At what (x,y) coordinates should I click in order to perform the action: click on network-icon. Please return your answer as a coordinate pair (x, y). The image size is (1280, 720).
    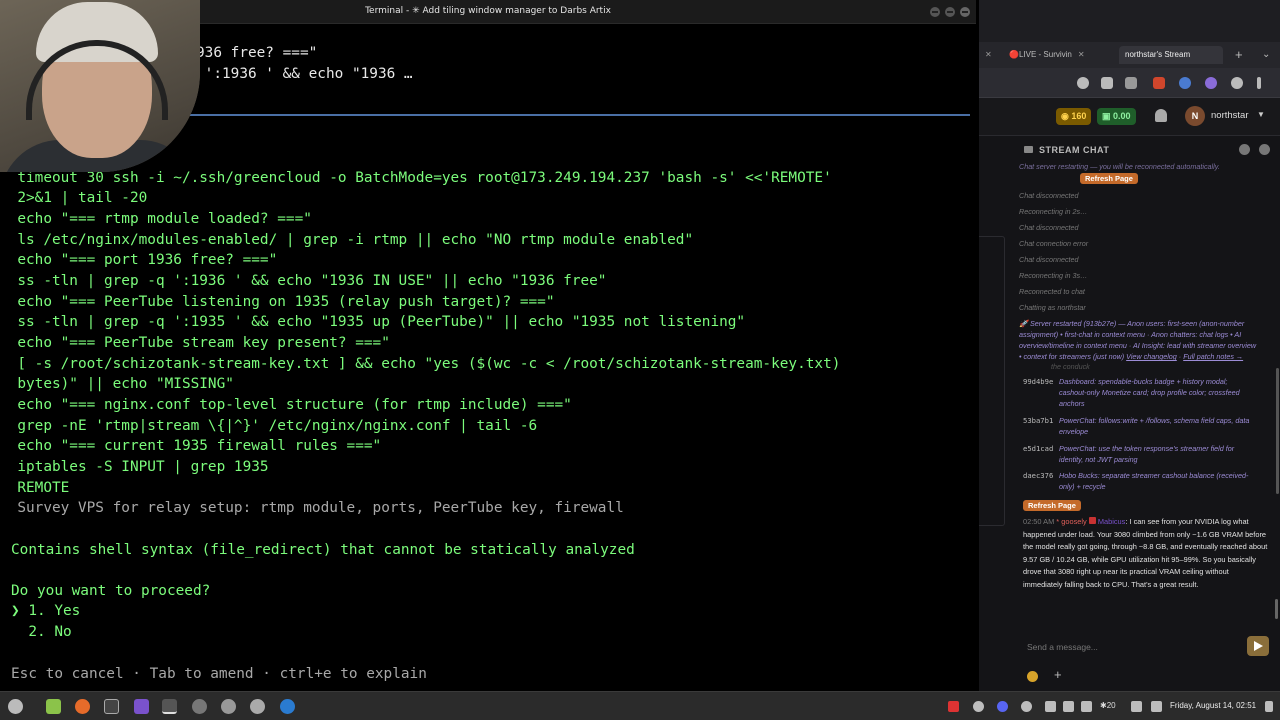
    Looking at the image, I should click on (1086, 706).